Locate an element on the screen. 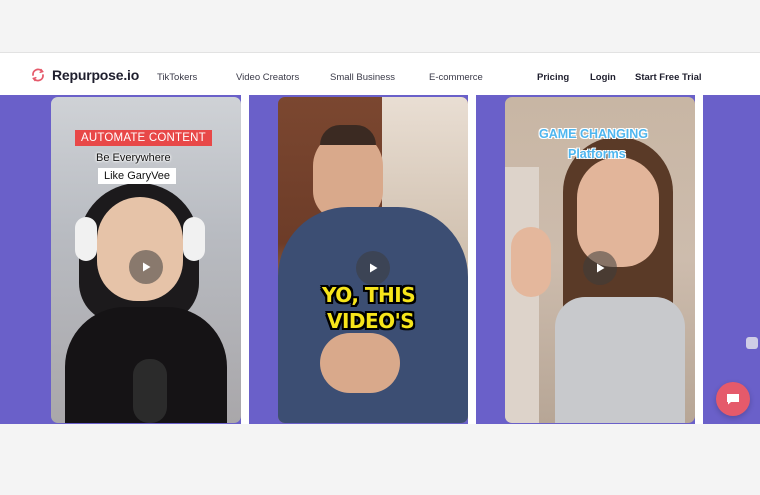 This screenshot has height=495, width=760. figure-hand is located at coordinates (531, 262).